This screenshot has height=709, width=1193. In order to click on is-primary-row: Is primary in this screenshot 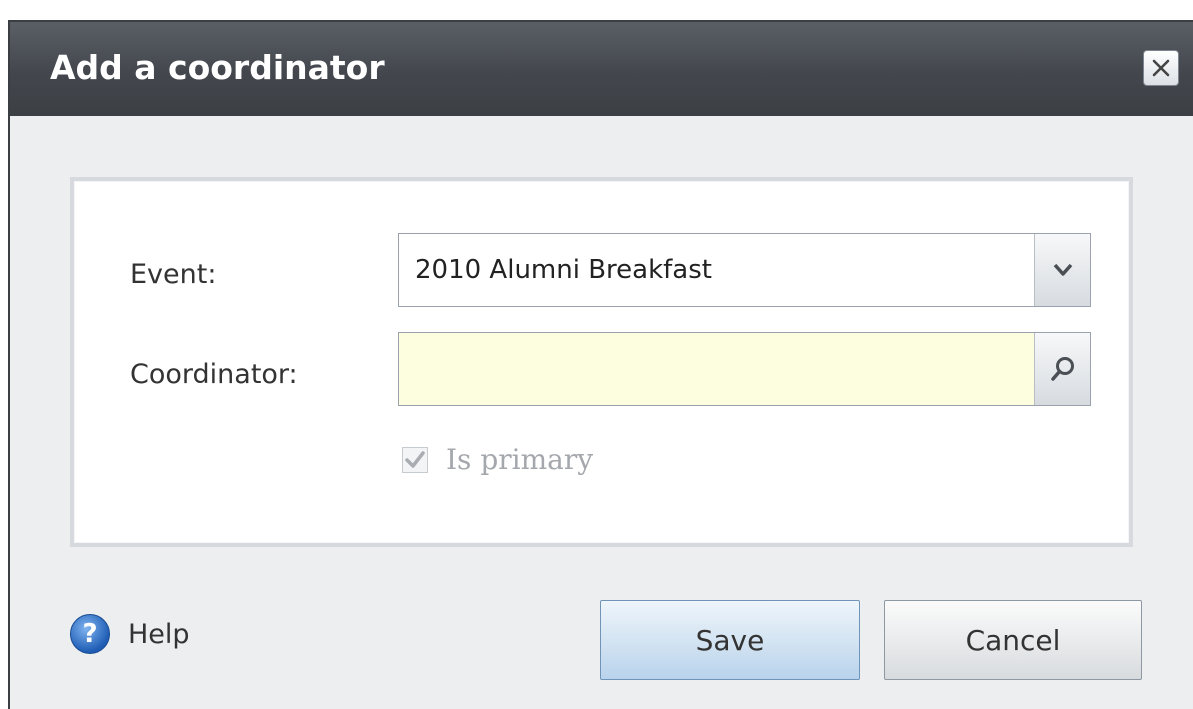, I will do `click(497, 459)`.